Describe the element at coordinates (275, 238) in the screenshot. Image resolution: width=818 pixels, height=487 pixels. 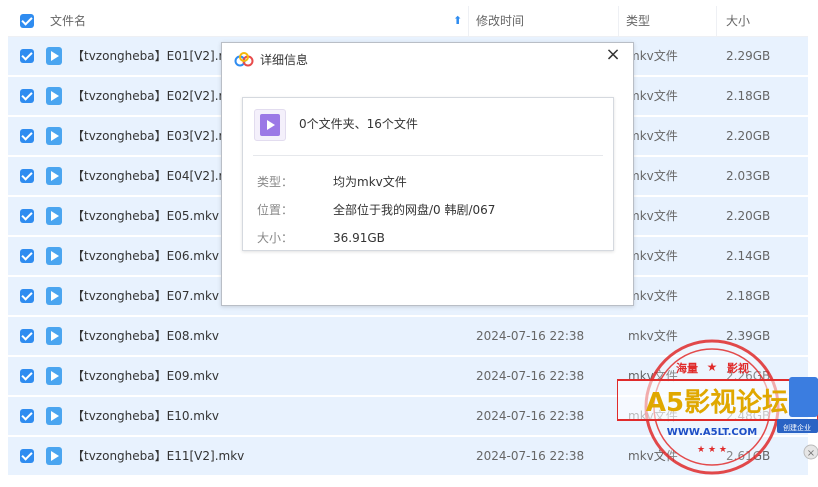
I see `size-key: 大小：` at that location.